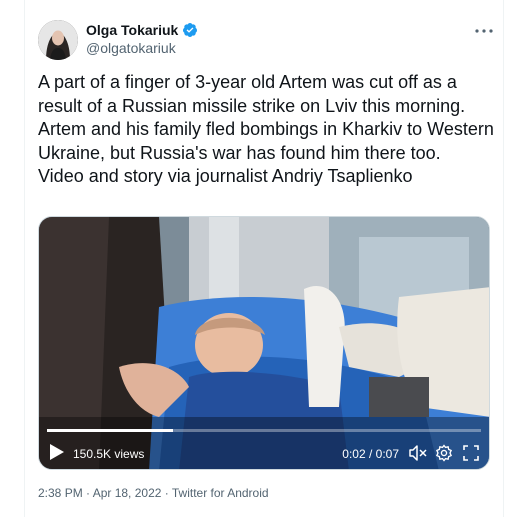  Describe the element at coordinates (370, 454) in the screenshot. I see `video-time: 0:02 / 0:07` at that location.